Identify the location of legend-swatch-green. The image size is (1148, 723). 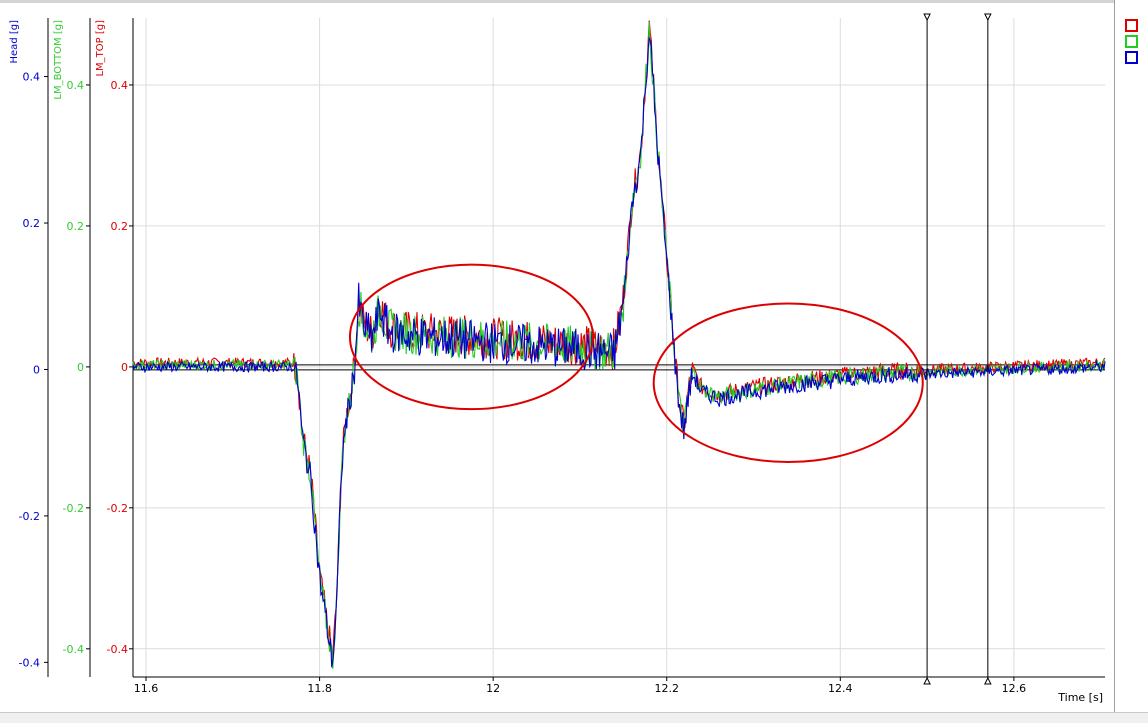
(1131, 41).